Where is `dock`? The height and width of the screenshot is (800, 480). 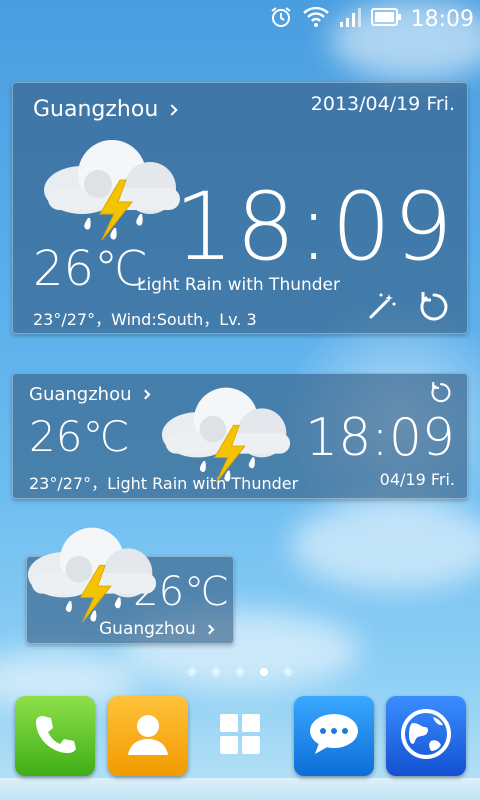 dock is located at coordinates (240, 745).